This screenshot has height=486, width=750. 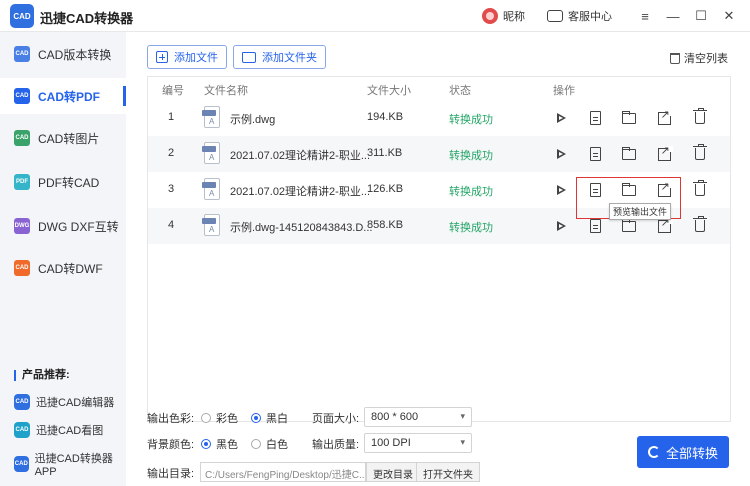 What do you see at coordinates (564, 91) in the screenshot?
I see `header-ops: 操作` at bounding box center [564, 91].